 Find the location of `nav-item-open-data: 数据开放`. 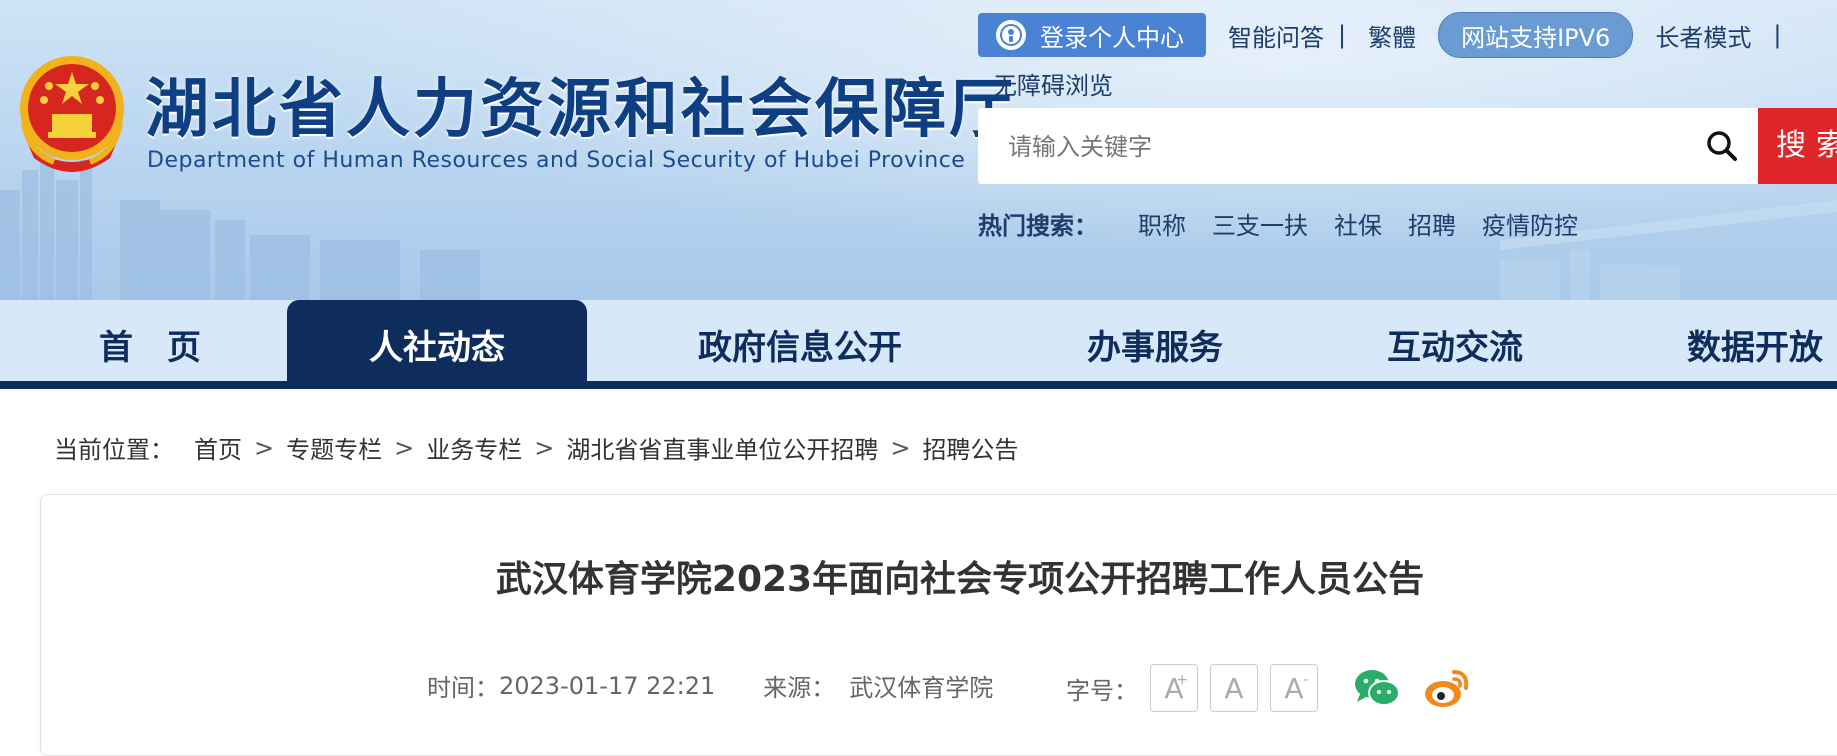

nav-item-open-data: 数据开放 is located at coordinates (1728, 341).